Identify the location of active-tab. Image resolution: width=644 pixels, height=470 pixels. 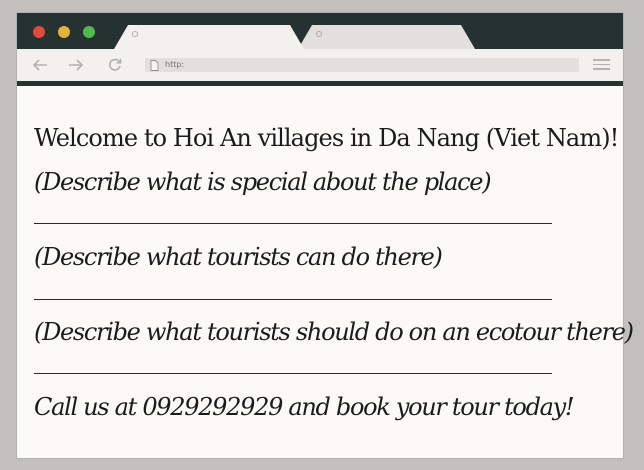
(209, 37).